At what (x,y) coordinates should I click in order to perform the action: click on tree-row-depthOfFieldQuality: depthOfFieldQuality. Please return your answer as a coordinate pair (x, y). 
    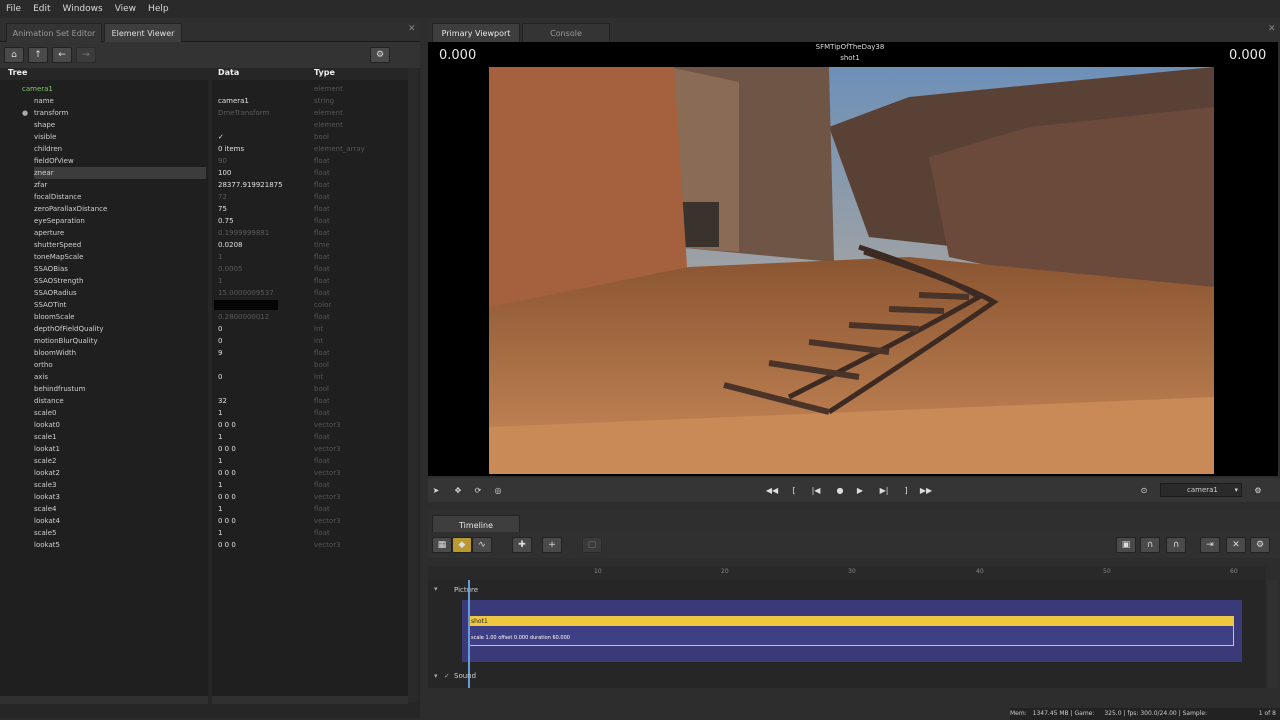
    Looking at the image, I should click on (120, 329).